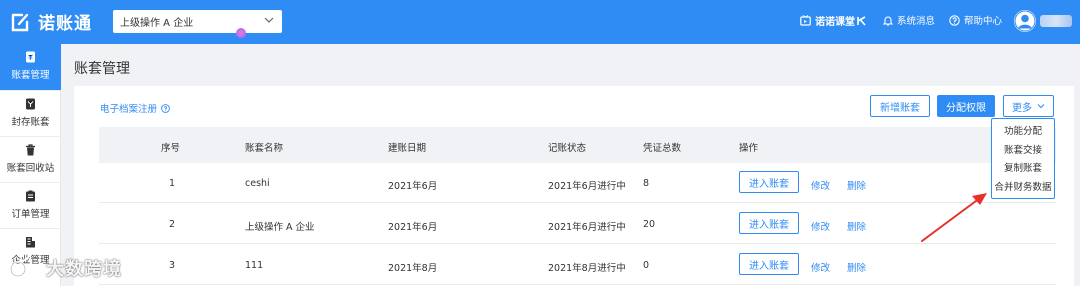 The width and height of the screenshot is (1080, 286). I want to click on page-title: 账套管理, so click(102, 69).